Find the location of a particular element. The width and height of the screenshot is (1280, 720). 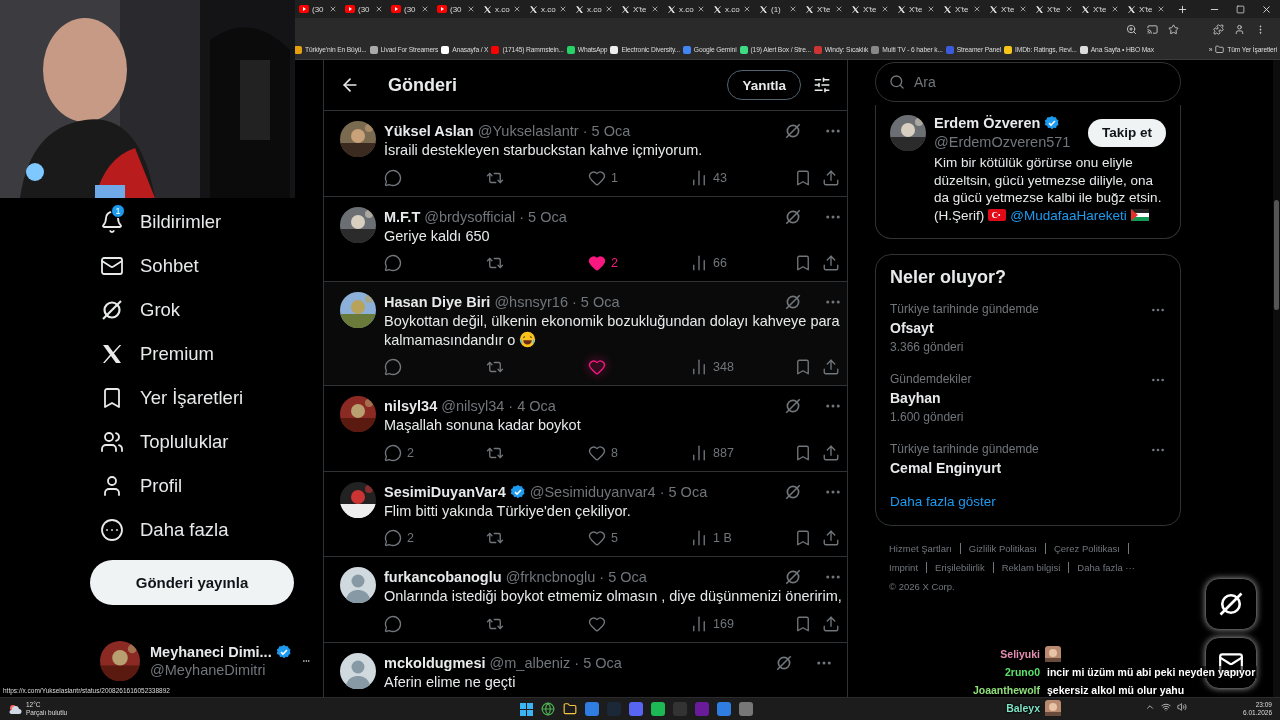

browser-tab: (1) is located at coordinates (778, 9).